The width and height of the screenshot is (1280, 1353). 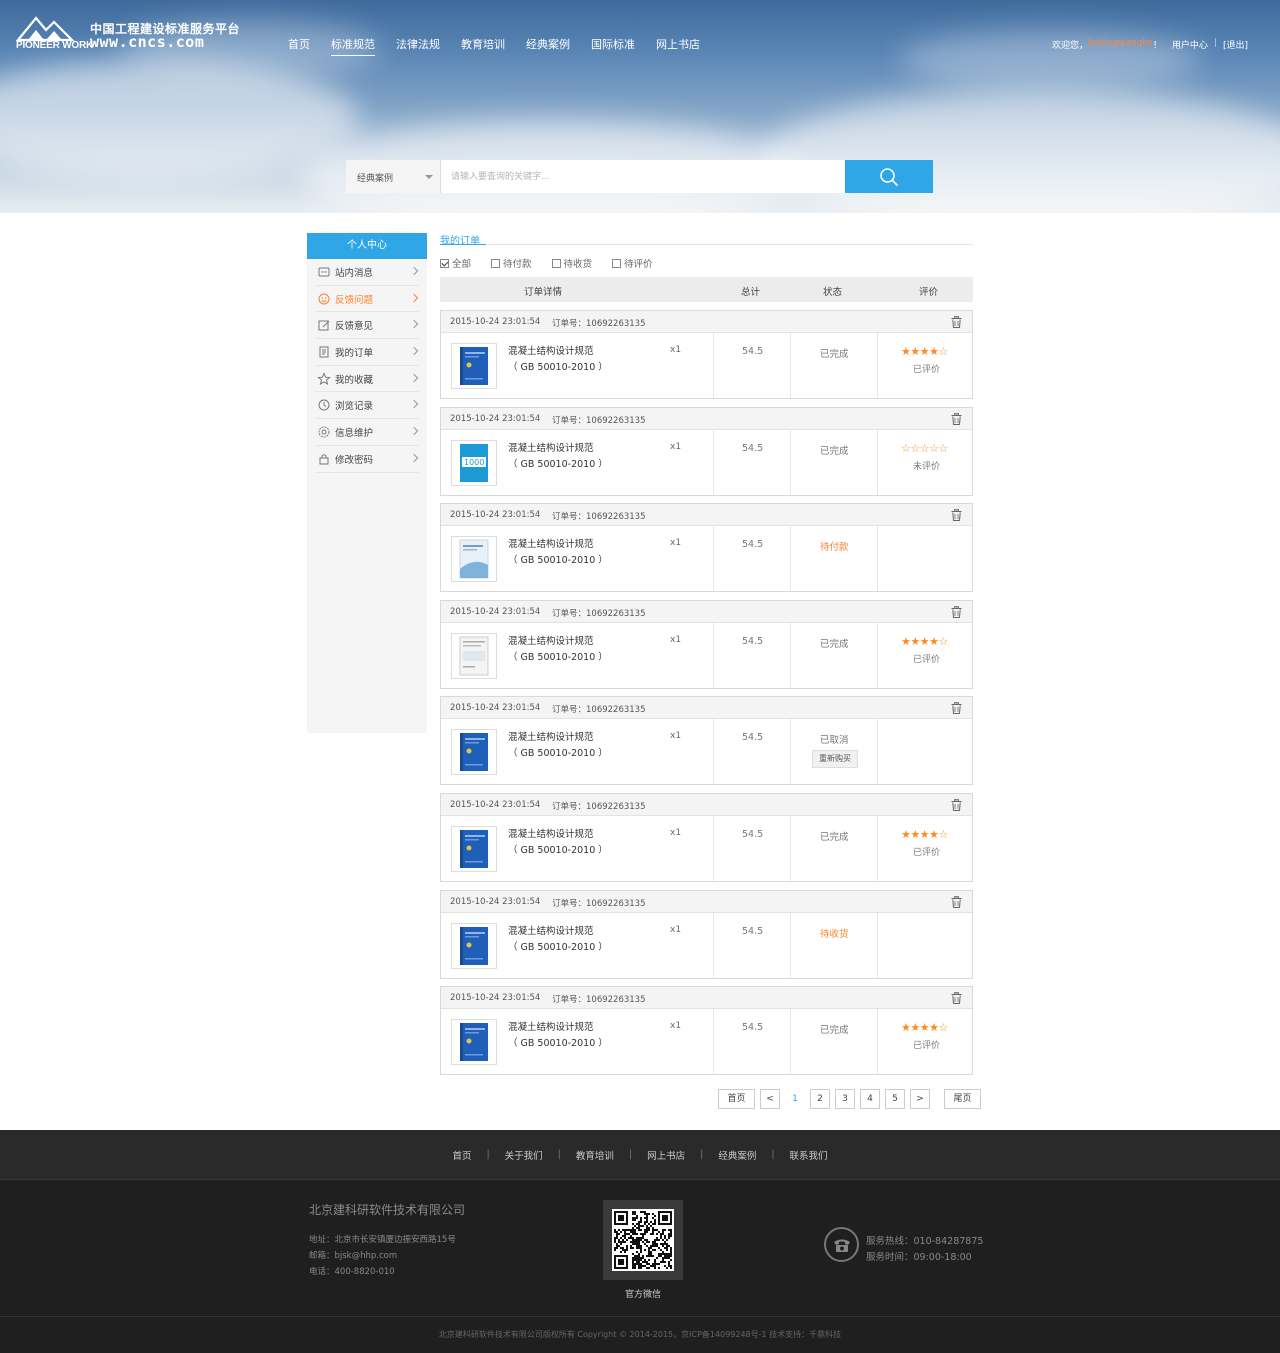 I want to click on filter-全部: 全部, so click(x=455, y=263).